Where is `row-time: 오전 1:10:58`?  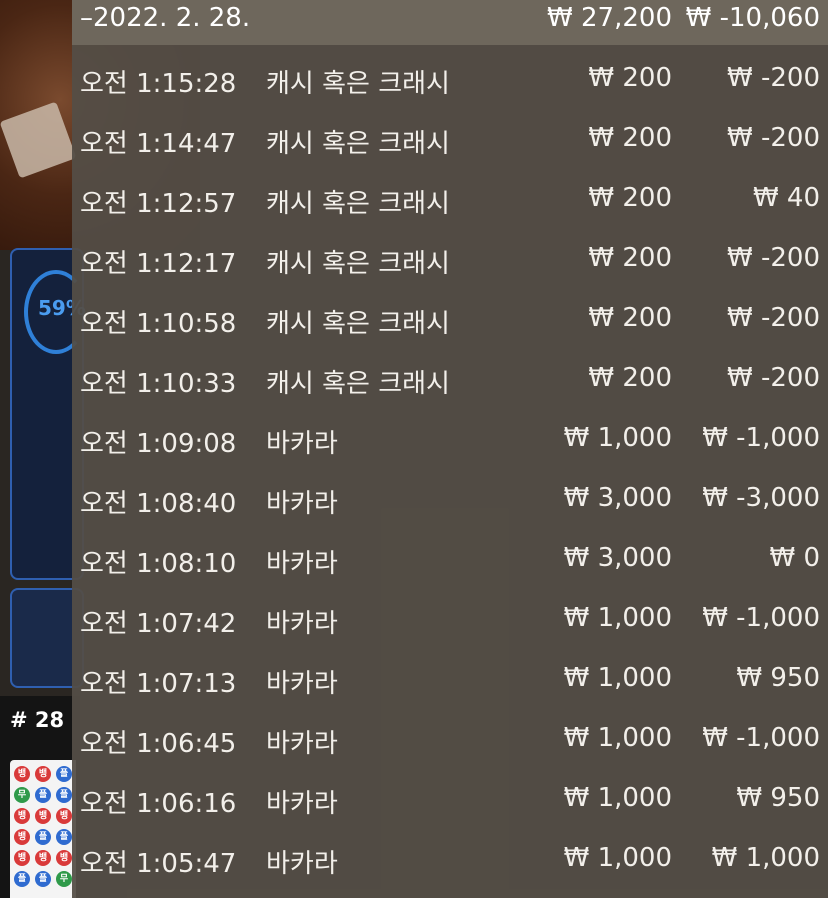
row-time: 오전 1:10:58 is located at coordinates (158, 324).